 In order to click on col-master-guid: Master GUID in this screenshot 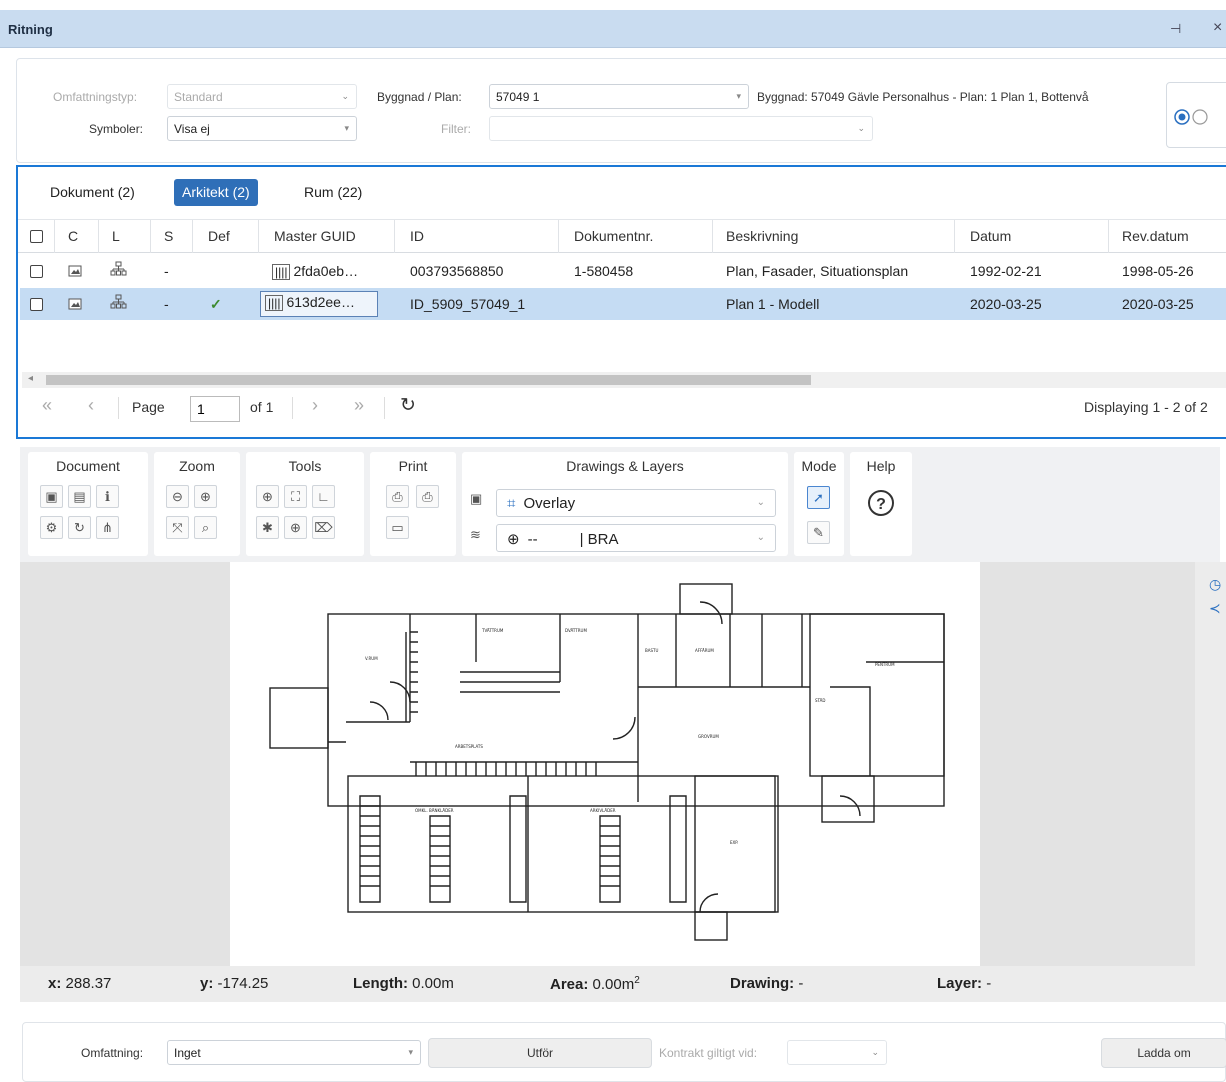, I will do `click(315, 236)`.